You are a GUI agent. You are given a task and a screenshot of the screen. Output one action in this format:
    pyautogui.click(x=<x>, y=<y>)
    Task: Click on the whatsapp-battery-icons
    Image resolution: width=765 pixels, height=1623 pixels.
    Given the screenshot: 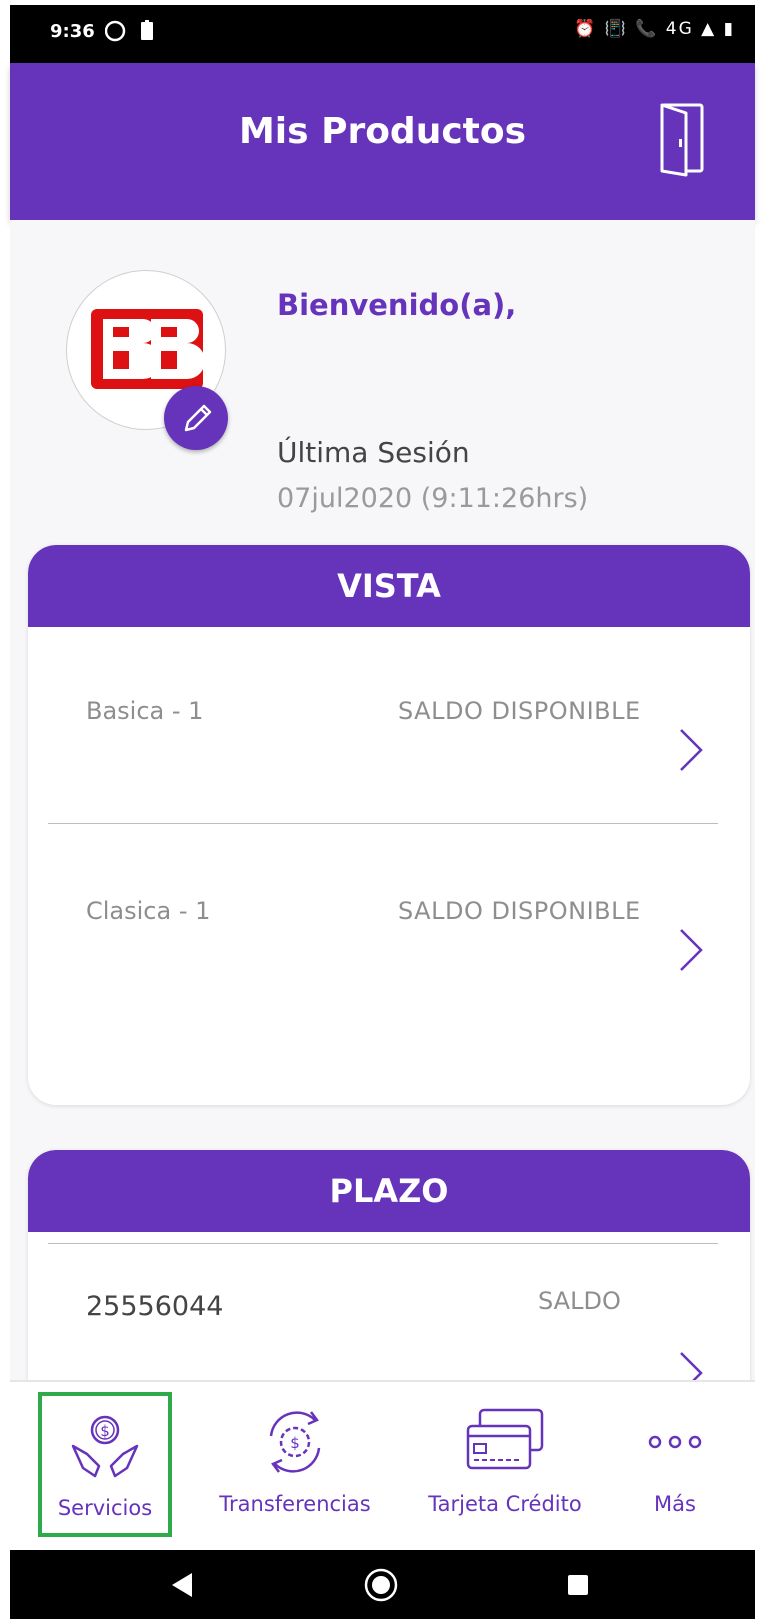 What is the action you would take?
    pyautogui.click(x=128, y=31)
    